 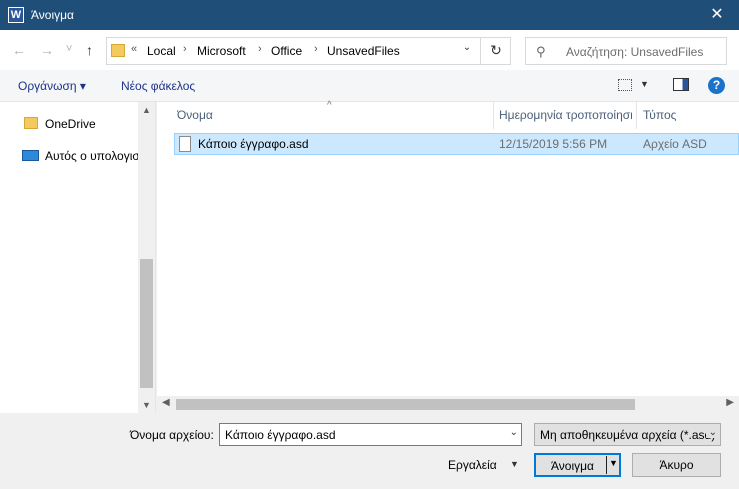 What do you see at coordinates (93, 156) in the screenshot?
I see `sidebar-item-label: Αυτός ο υπολογιστής` at bounding box center [93, 156].